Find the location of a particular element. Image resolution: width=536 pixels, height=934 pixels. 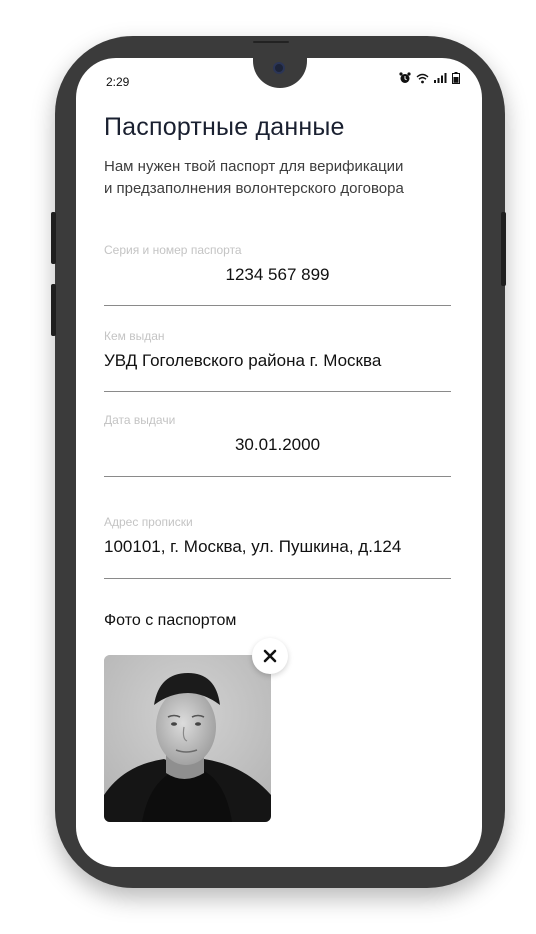

passport-photo is located at coordinates (187, 738).